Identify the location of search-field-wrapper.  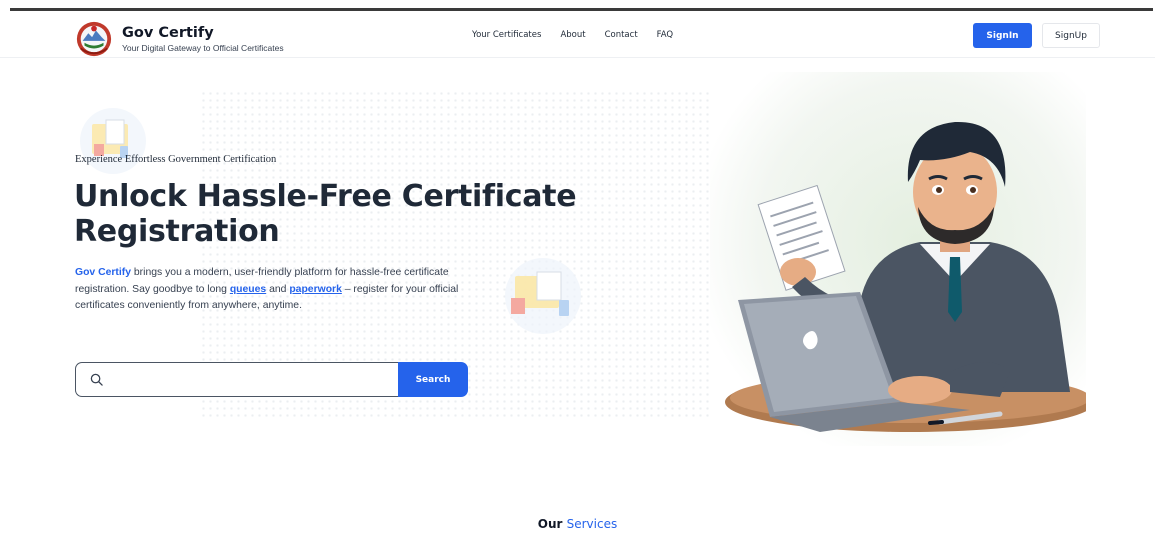
(236, 379).